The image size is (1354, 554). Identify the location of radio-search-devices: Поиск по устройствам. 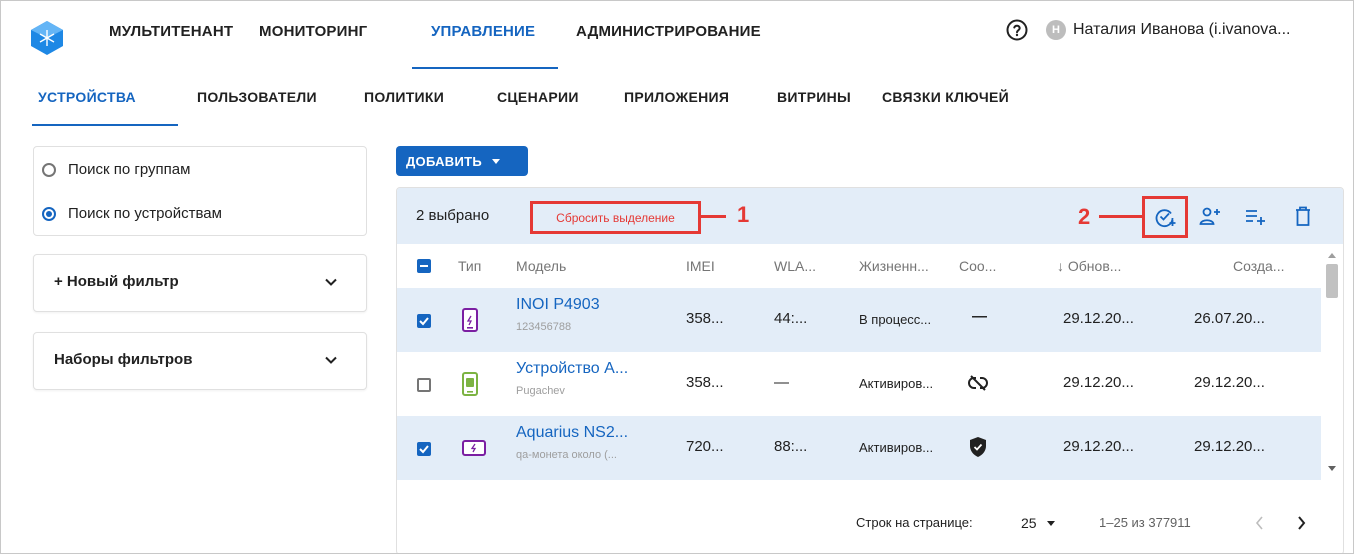
(132, 213).